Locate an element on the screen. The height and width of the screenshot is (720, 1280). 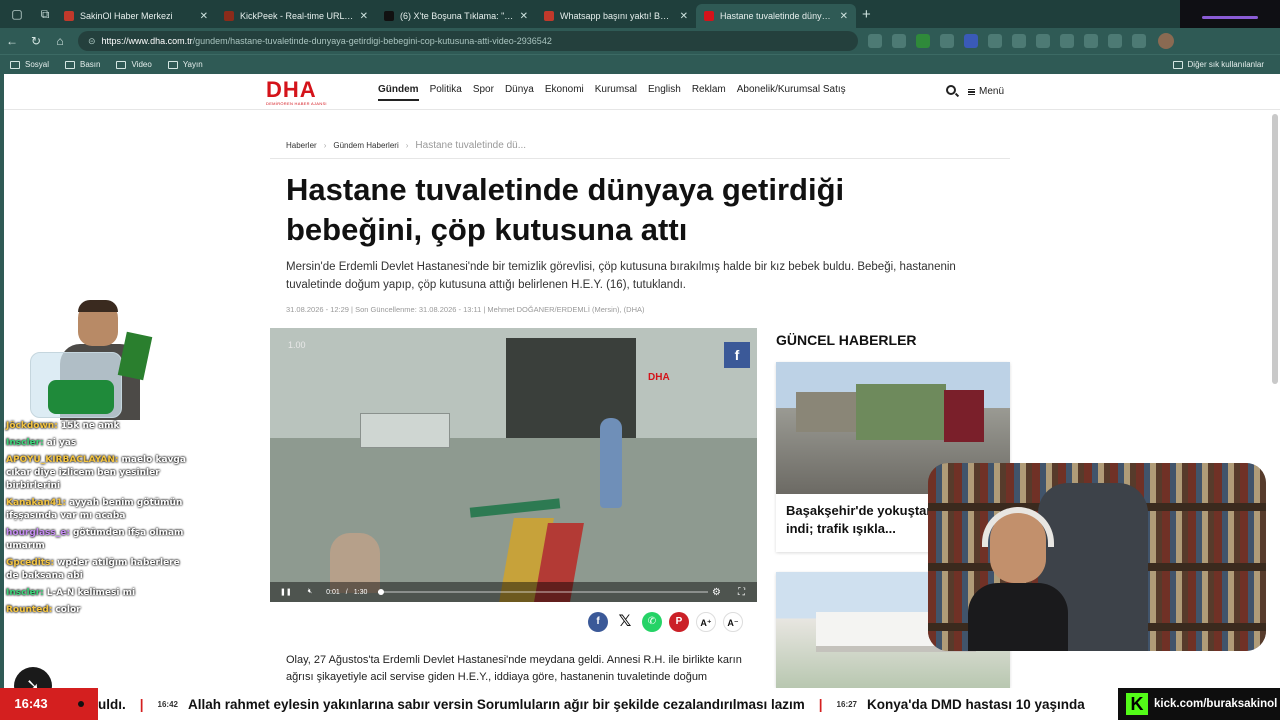
tab-title: SakinOl Haber Merkezi is located at coordinates (126, 16).